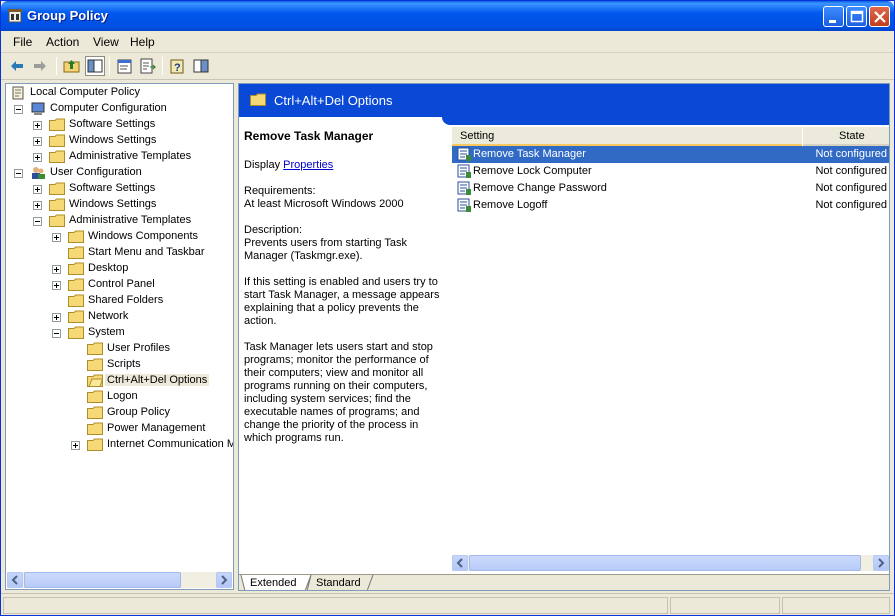  Describe the element at coordinates (114, 109) in the screenshot. I see `tree-item-computer-configuration: Computer Configuration` at that location.